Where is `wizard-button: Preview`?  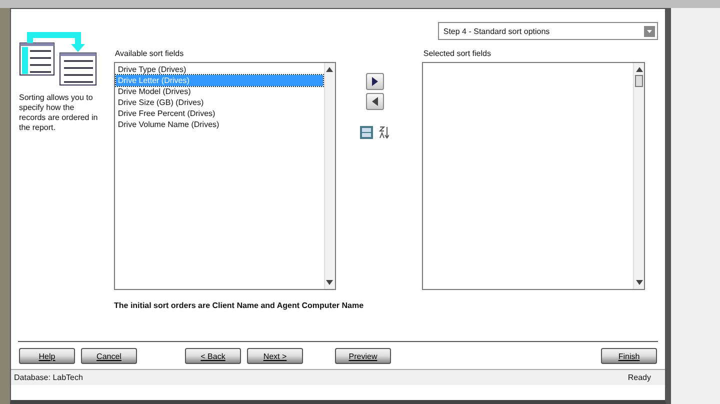 wizard-button: Preview is located at coordinates (363, 356).